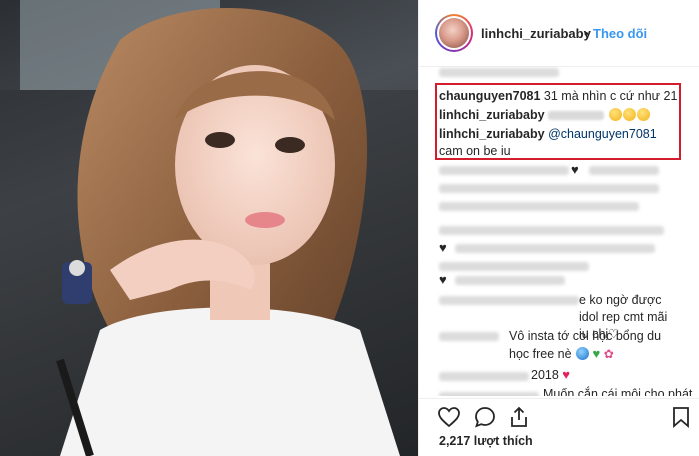 Image resolution: width=699 pixels, height=456 pixels. I want to click on post-header: linhchi_zuriababy • Theo dõi, so click(559, 33).